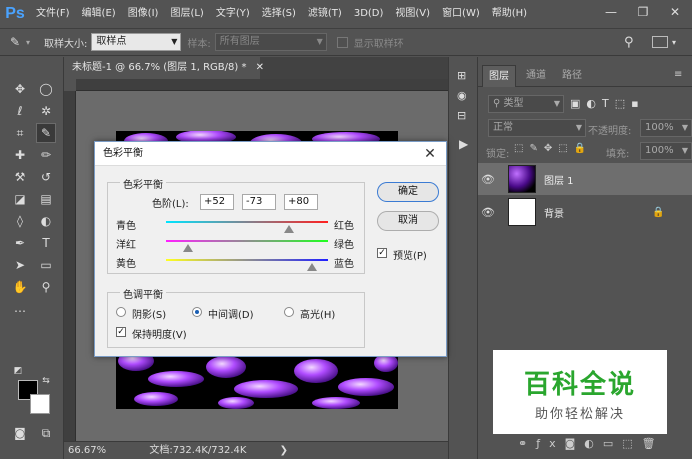  What do you see at coordinates (20, 111) in the screenshot?
I see `lasso-icon: ℓ` at bounding box center [20, 111].